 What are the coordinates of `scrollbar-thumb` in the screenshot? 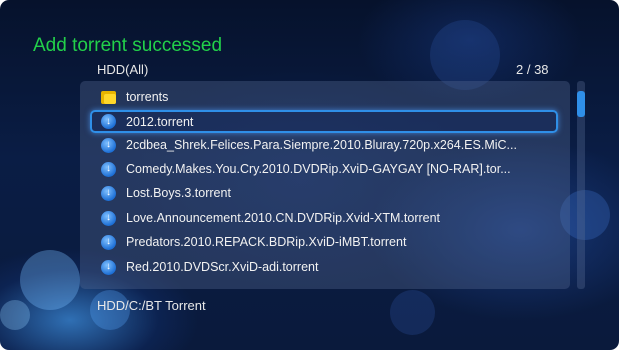 It's located at (581, 104).